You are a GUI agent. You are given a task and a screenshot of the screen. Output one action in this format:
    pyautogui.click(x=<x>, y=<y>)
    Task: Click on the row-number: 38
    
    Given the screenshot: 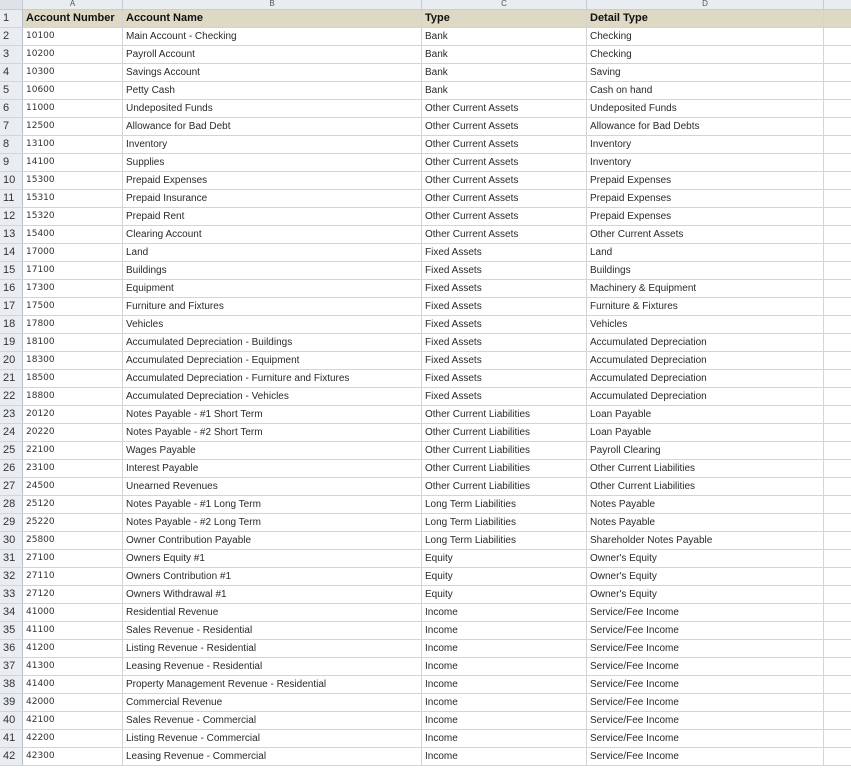 What is the action you would take?
    pyautogui.click(x=11, y=684)
    